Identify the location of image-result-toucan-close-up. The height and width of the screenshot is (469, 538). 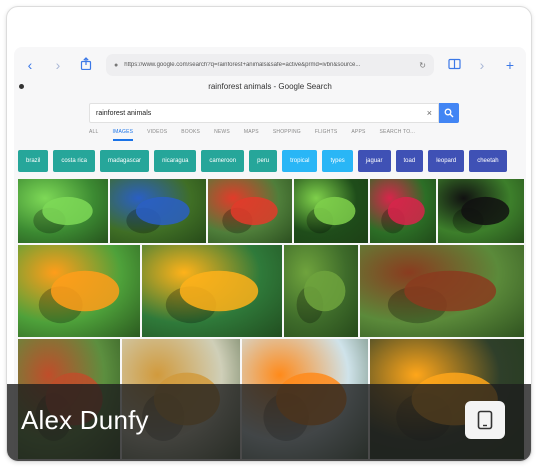
(212, 291).